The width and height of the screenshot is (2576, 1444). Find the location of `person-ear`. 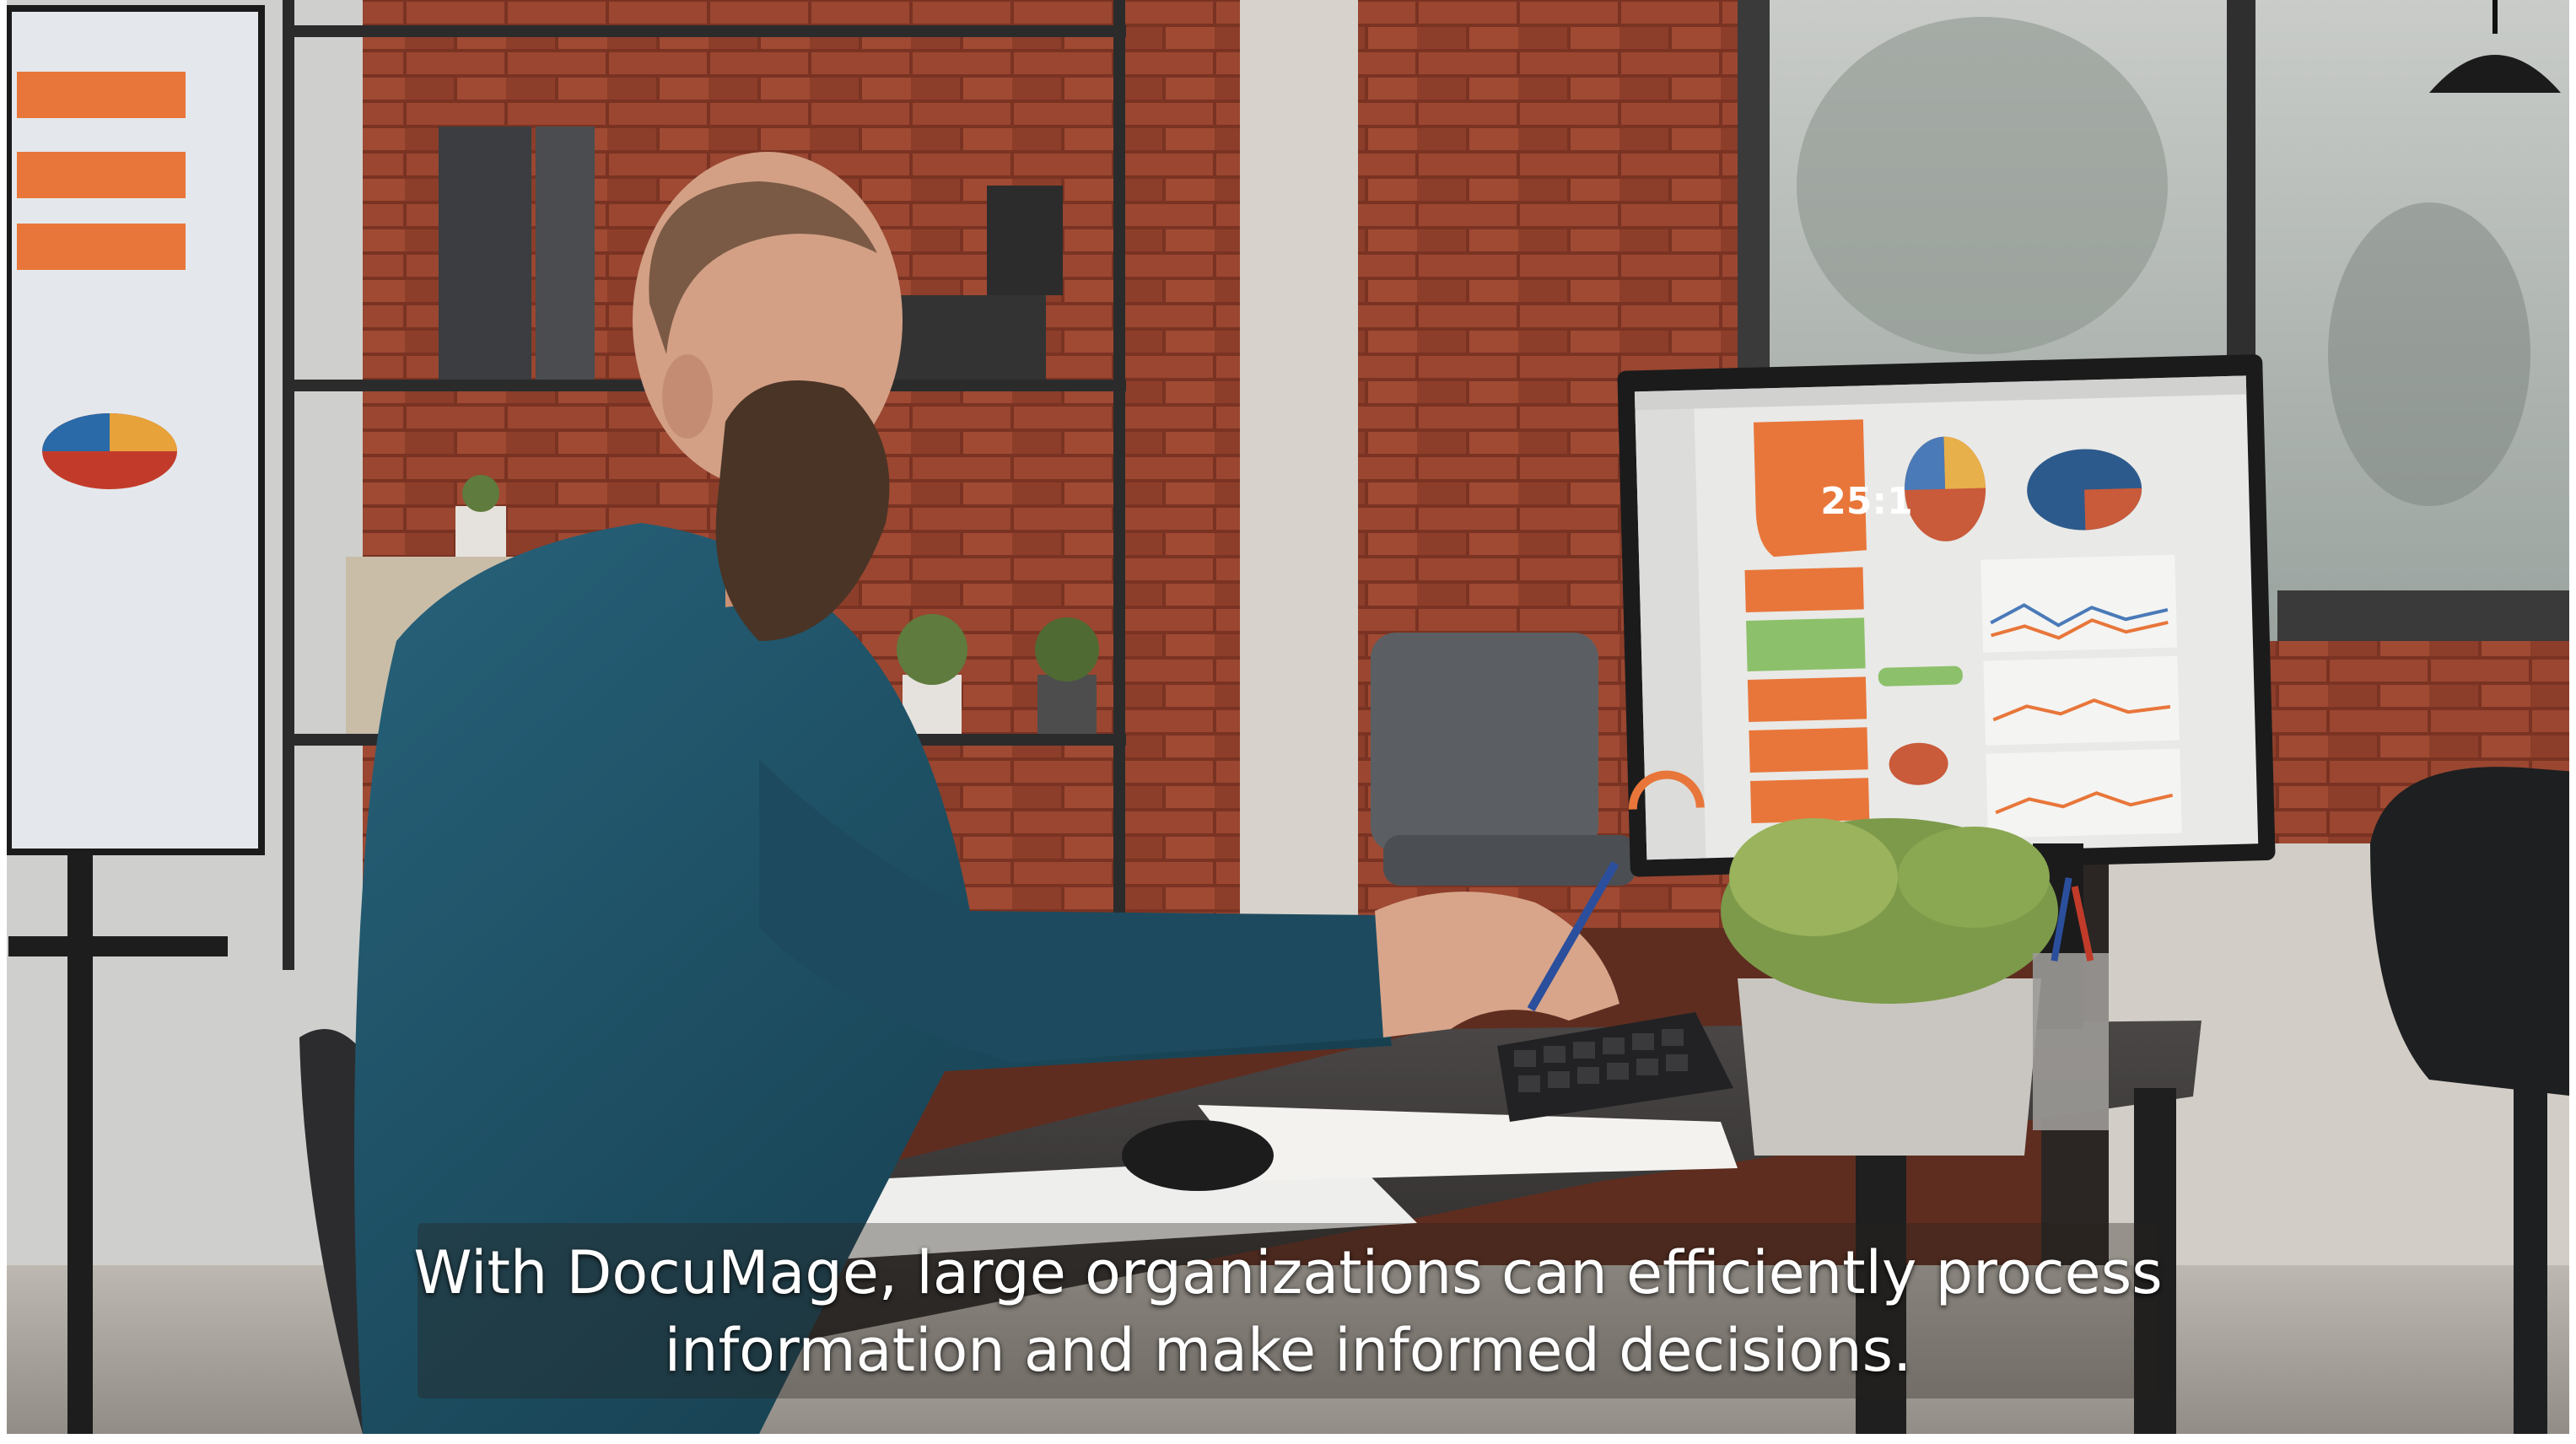

person-ear is located at coordinates (687, 396).